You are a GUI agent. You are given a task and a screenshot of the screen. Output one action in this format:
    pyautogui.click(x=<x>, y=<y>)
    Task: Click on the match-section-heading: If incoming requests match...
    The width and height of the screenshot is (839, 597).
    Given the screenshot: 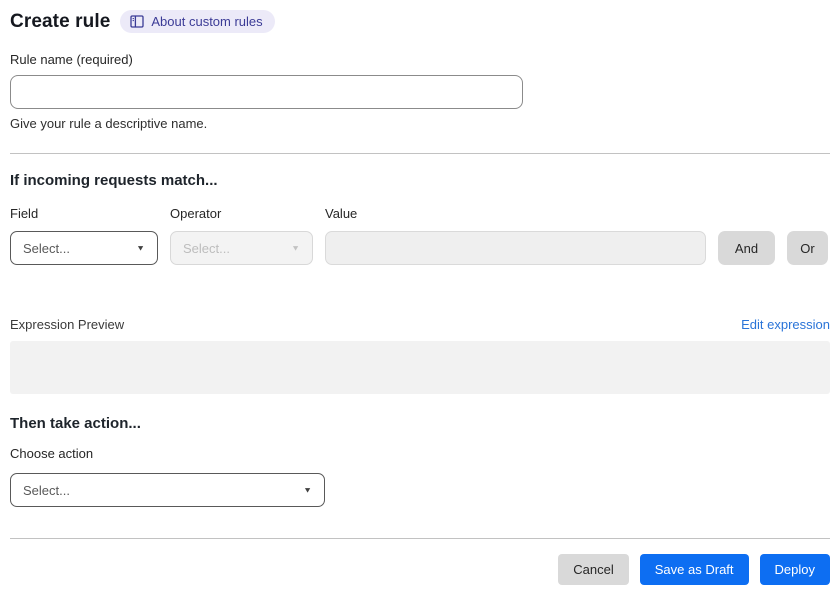 What is the action you would take?
    pyautogui.click(x=114, y=180)
    